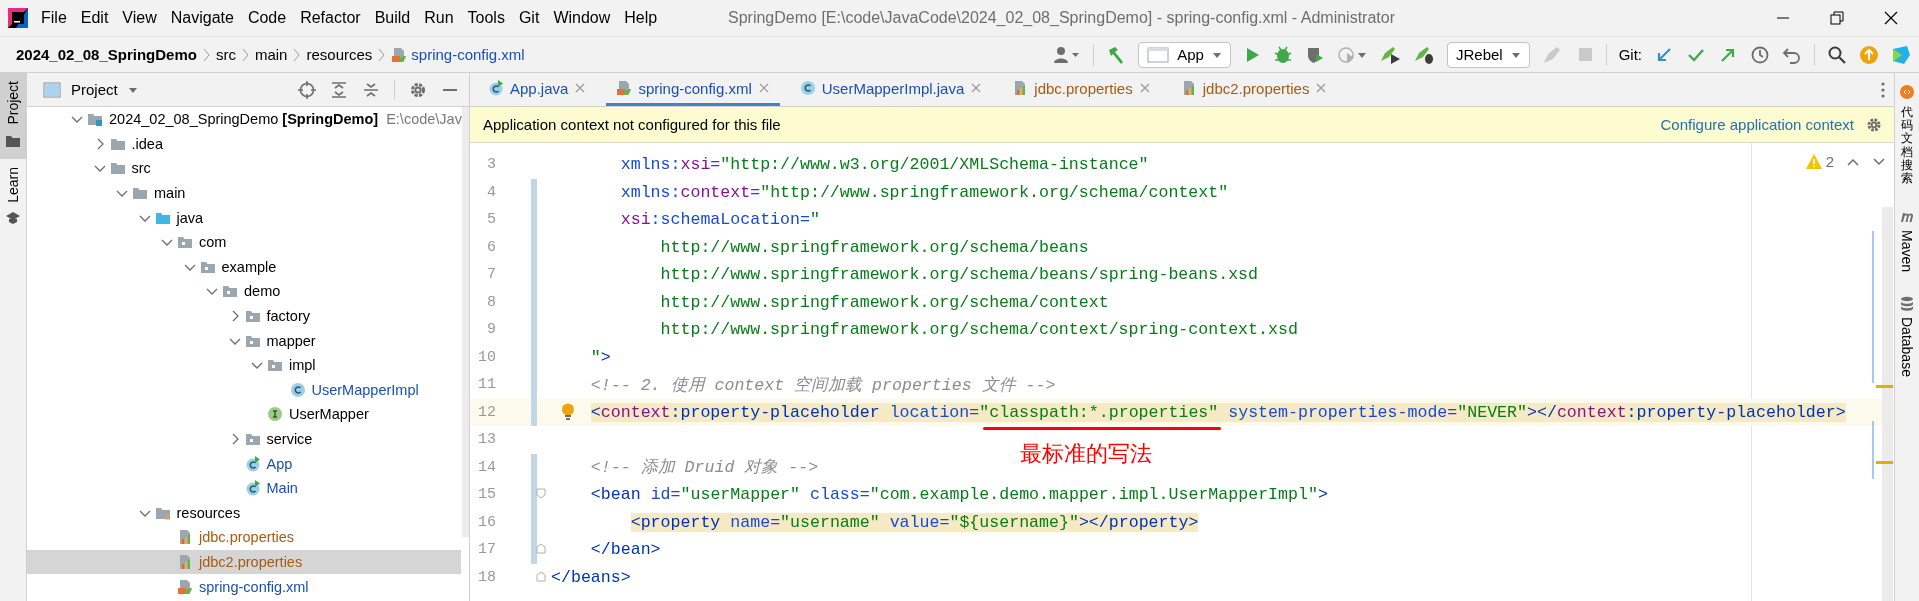 The width and height of the screenshot is (1919, 601). What do you see at coordinates (1423, 54) in the screenshot?
I see `rocket-bug-icon` at bounding box center [1423, 54].